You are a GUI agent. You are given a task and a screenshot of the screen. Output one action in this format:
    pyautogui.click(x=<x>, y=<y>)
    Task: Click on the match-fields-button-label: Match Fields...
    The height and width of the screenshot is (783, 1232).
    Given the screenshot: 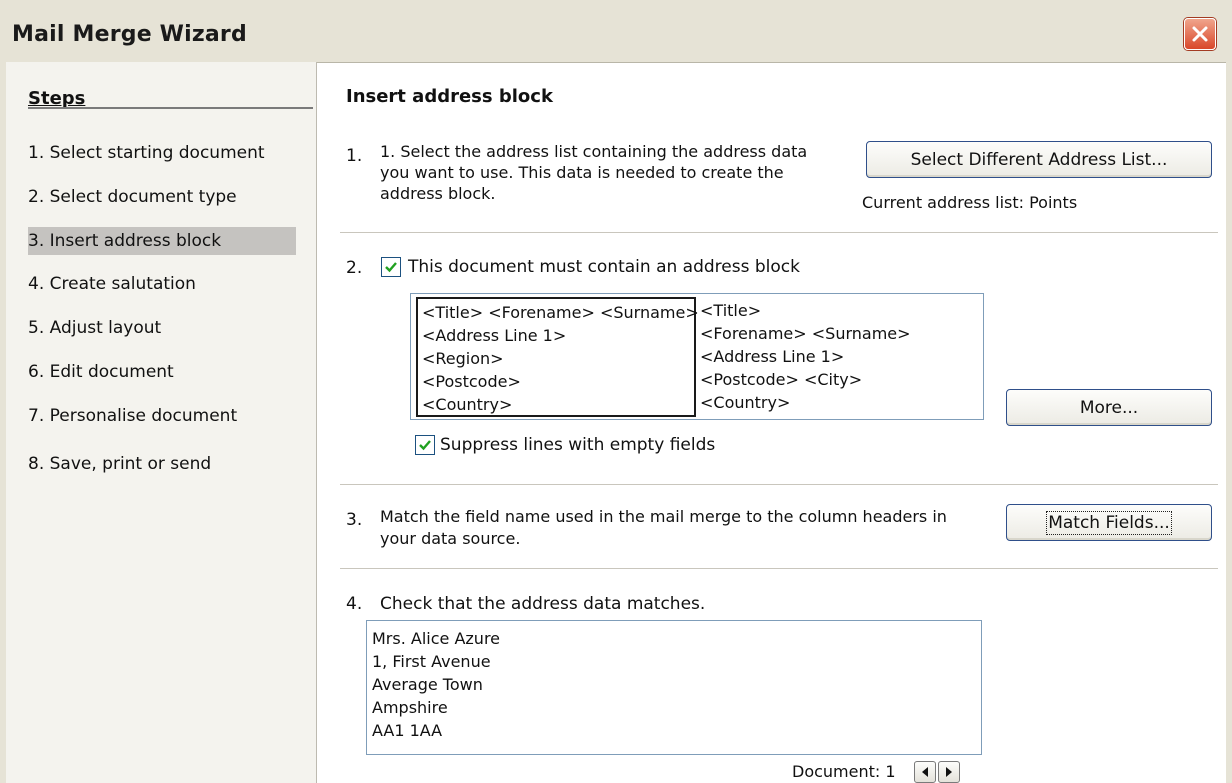 What is the action you would take?
    pyautogui.click(x=1109, y=522)
    